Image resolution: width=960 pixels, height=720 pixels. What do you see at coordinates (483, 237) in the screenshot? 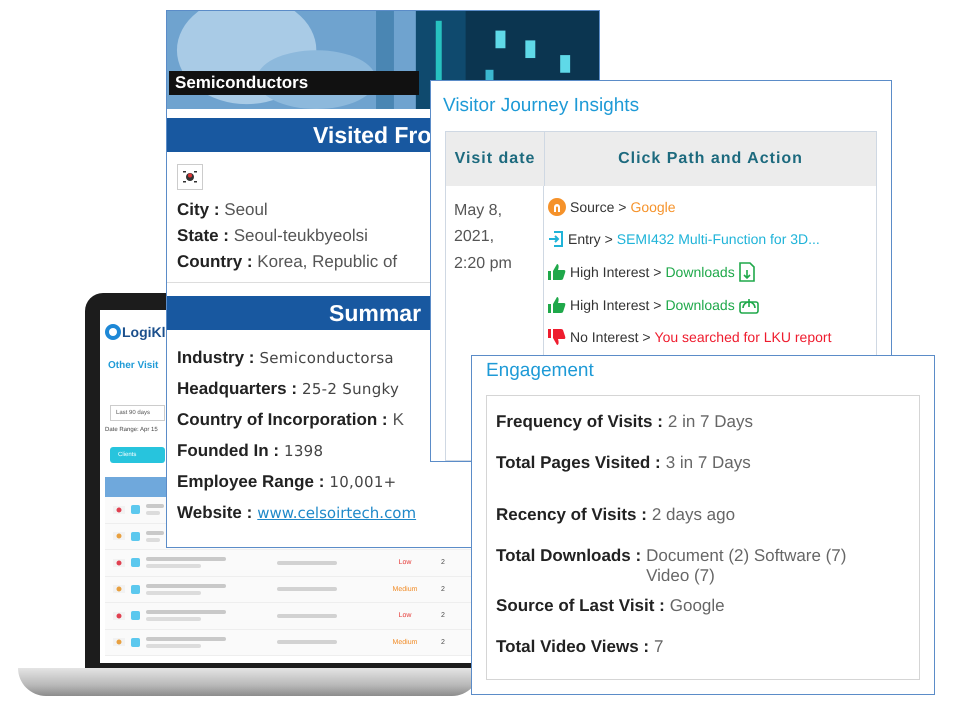
I see `visit-date: May 8, 2021, 2:20 pm` at bounding box center [483, 237].